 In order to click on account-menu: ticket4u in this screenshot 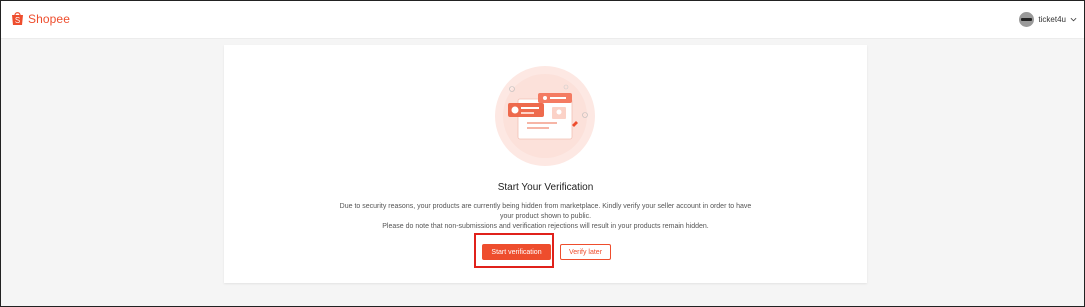, I will do `click(1048, 19)`.